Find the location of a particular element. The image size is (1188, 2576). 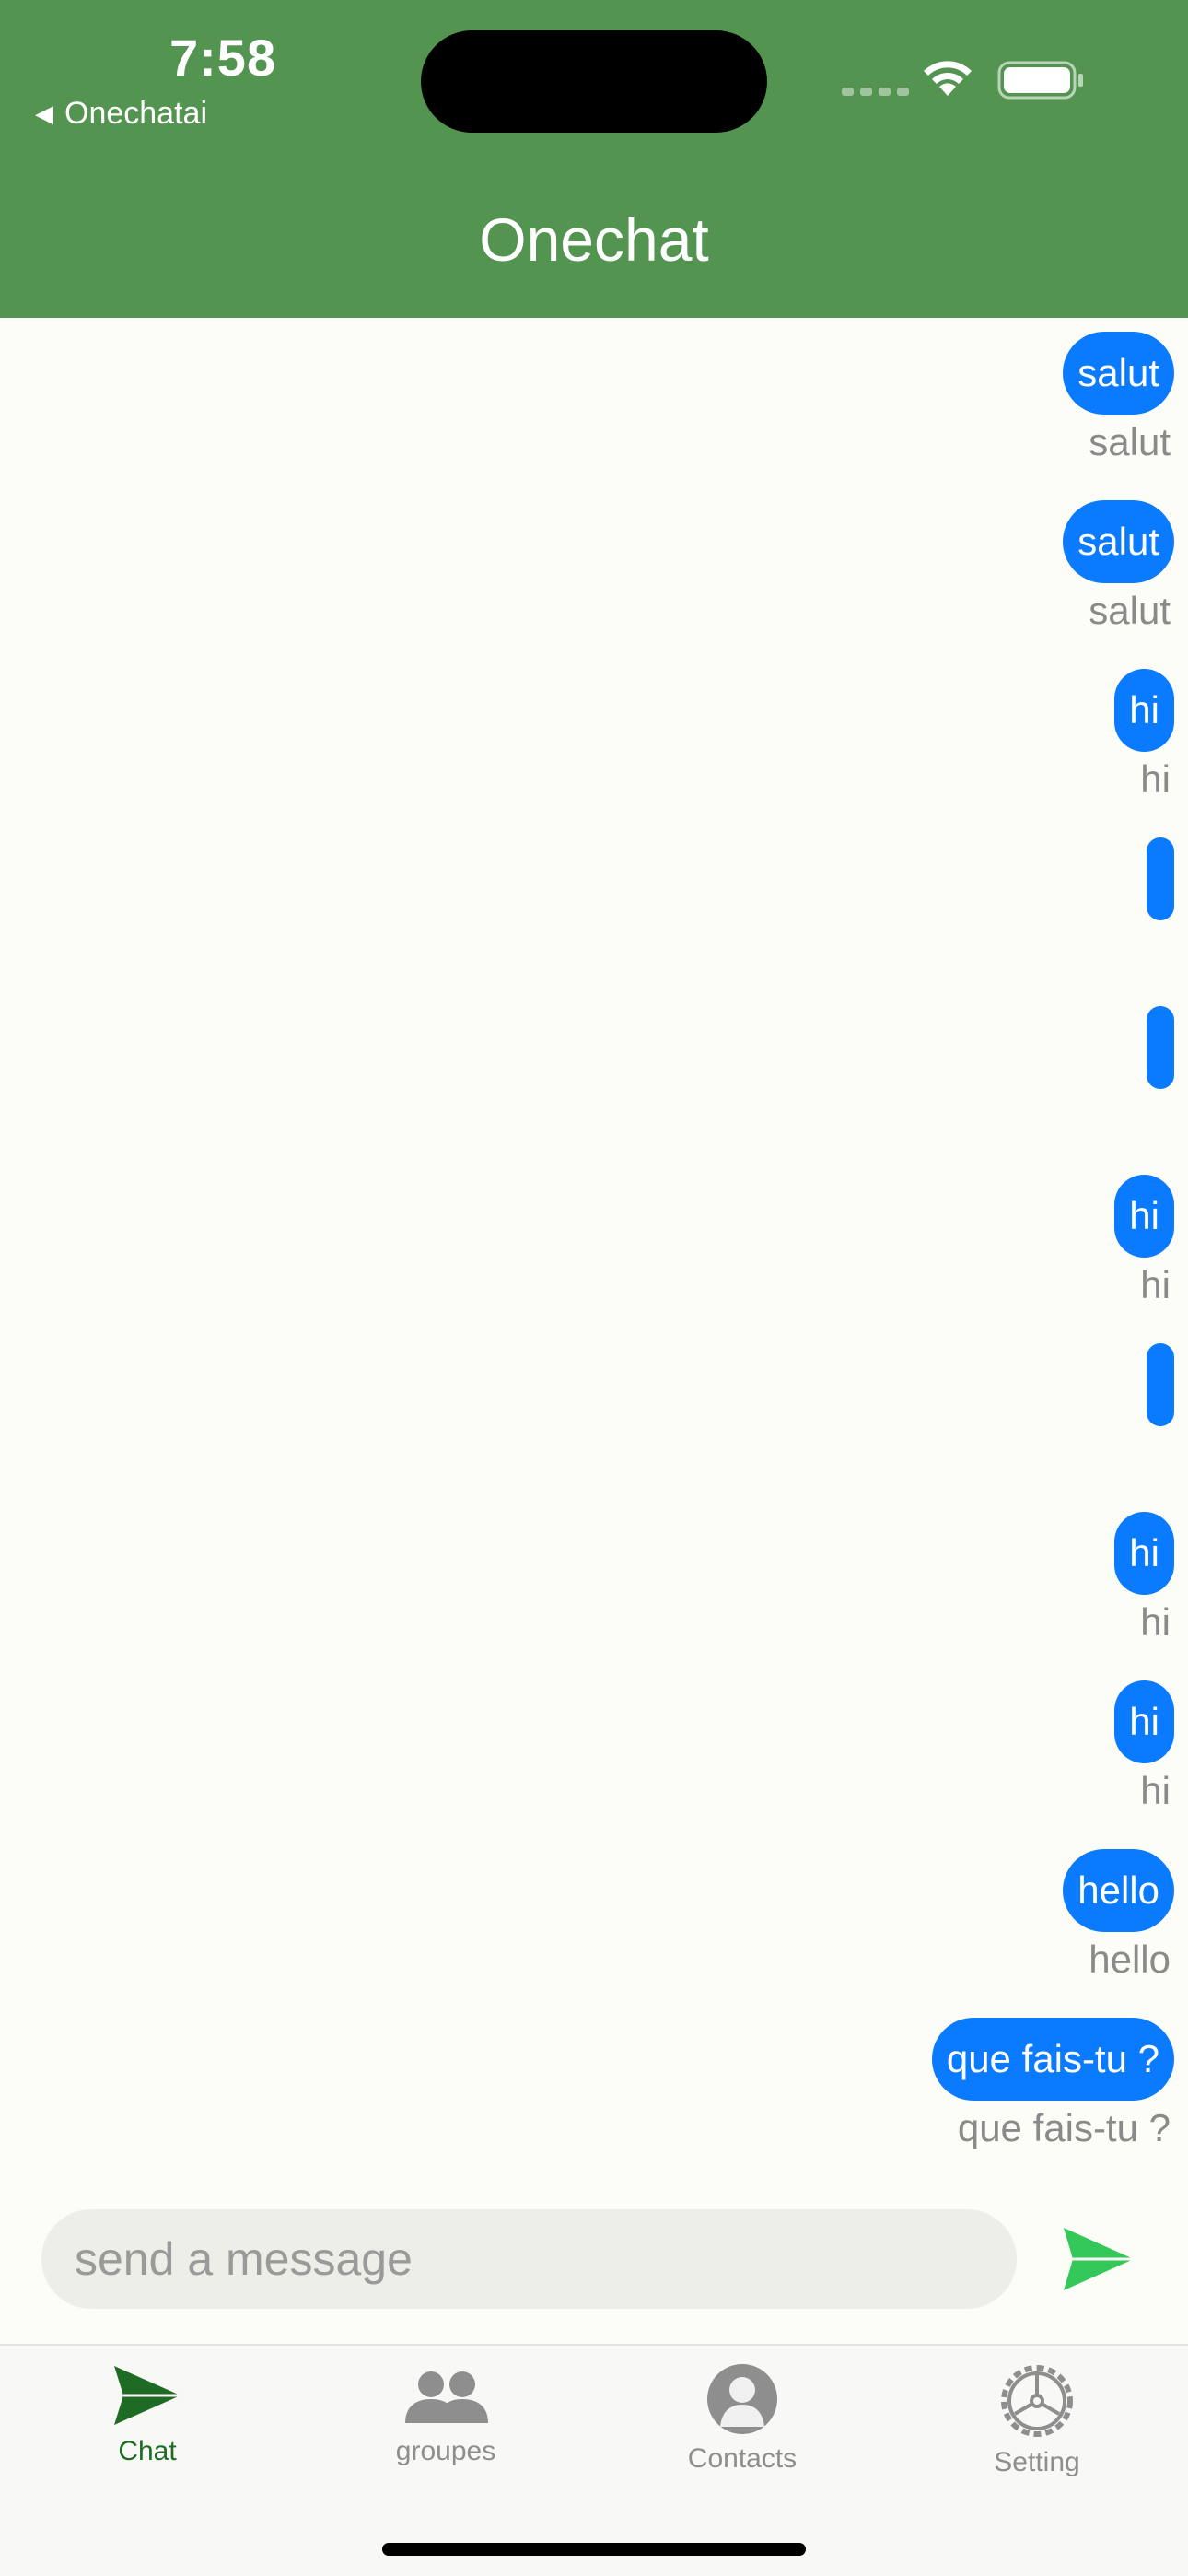

group-icon is located at coordinates (446, 2397).